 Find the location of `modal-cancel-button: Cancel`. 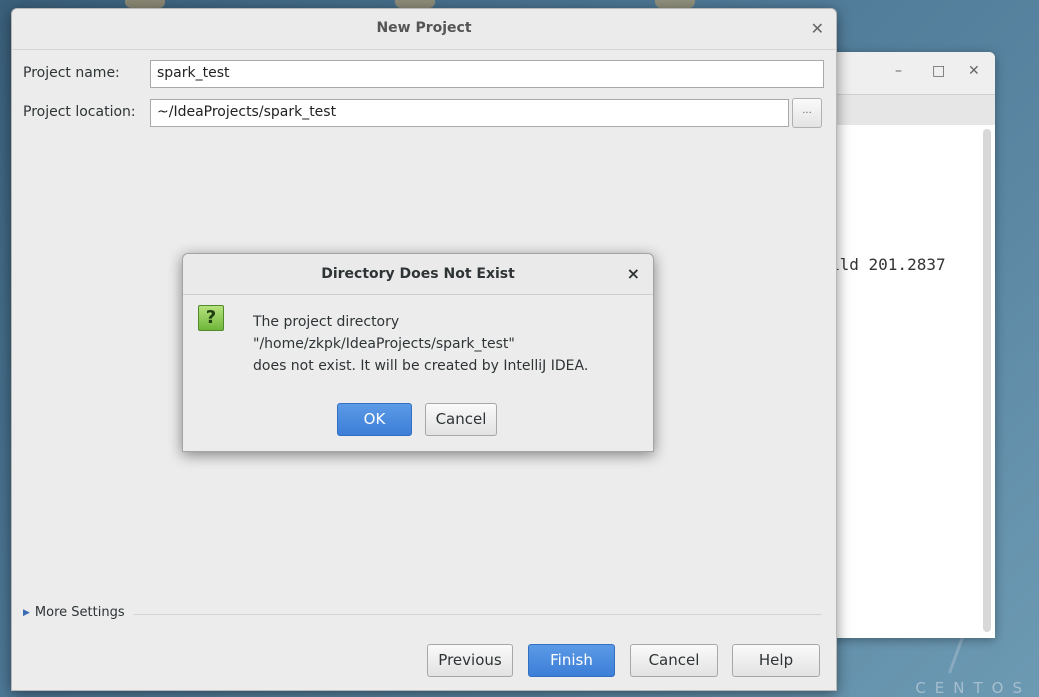

modal-cancel-button: Cancel is located at coordinates (461, 419).